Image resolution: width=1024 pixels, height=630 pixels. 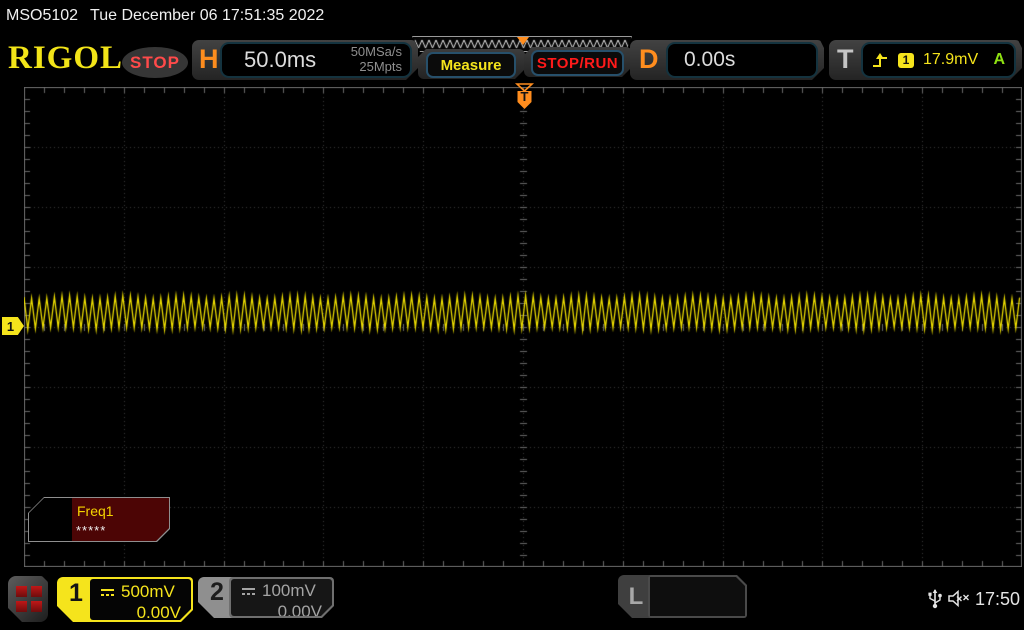 I want to click on trigger-position-marker: T, so click(x=524, y=97).